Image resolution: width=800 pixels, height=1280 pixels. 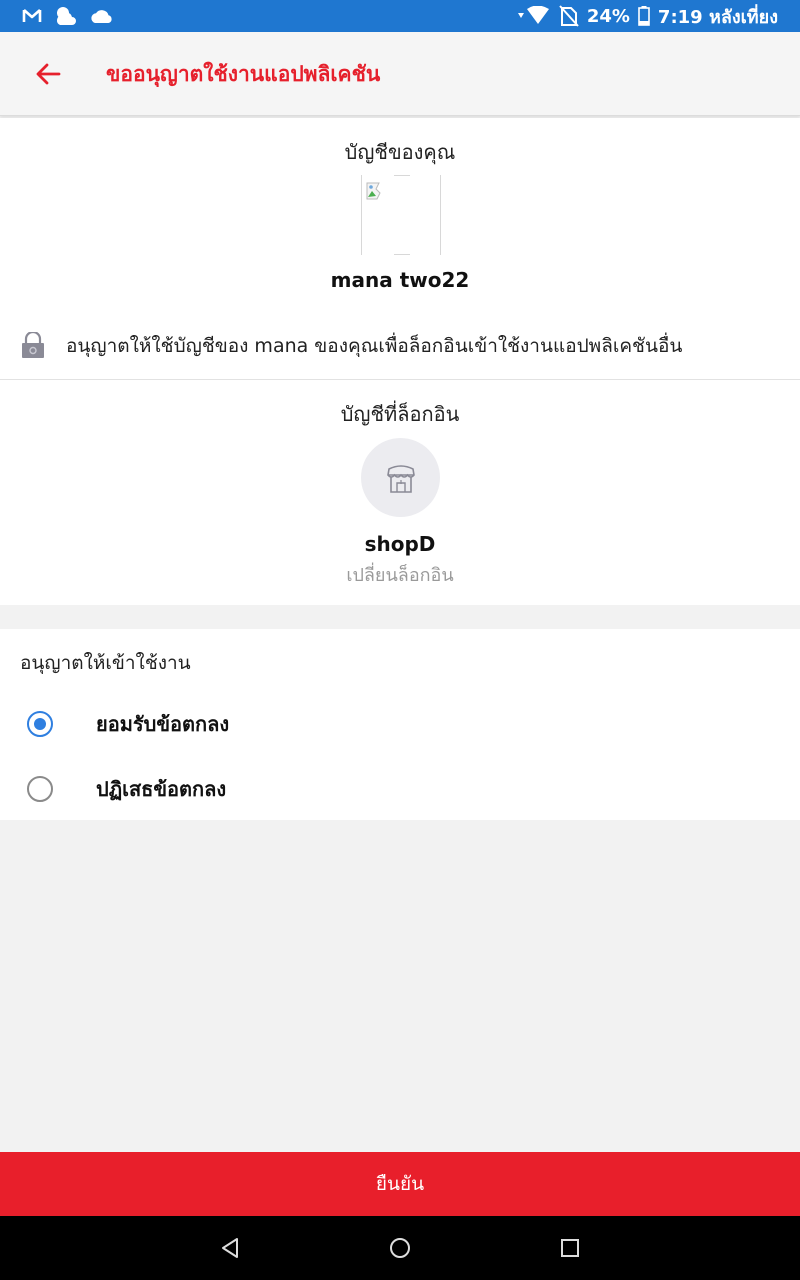 What do you see at coordinates (400, 414) in the screenshot?
I see `logged-in-heading: บัญชีที่ล็อกอิน` at bounding box center [400, 414].